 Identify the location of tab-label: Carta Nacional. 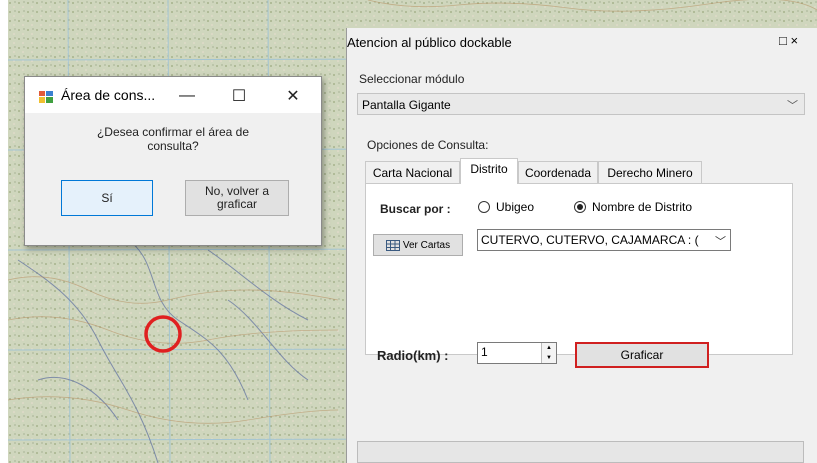
(412, 173).